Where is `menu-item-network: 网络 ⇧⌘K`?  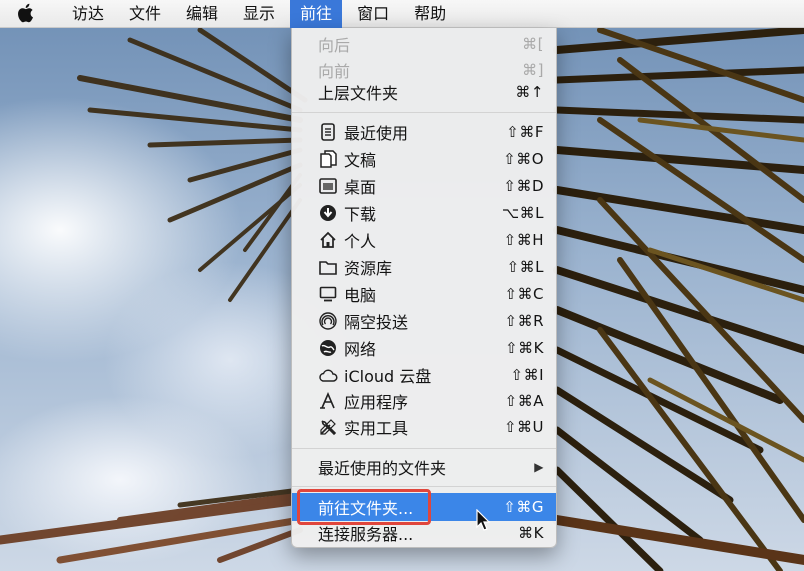 menu-item-network: 网络 ⇧⌘K is located at coordinates (424, 348).